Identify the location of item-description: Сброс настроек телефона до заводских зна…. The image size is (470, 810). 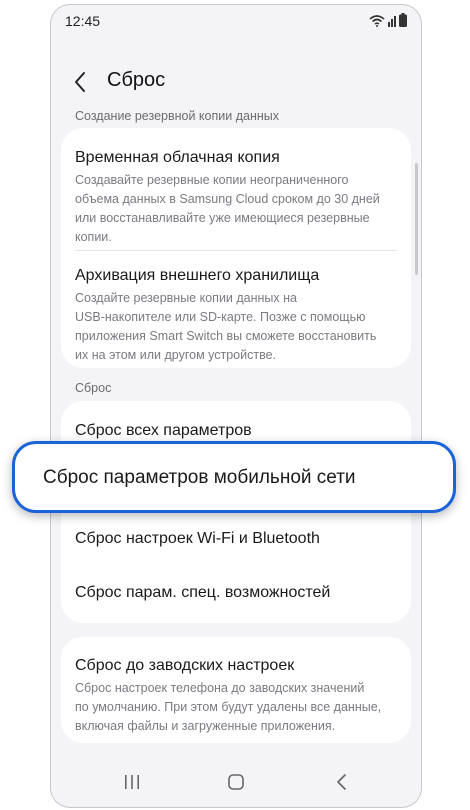
(228, 707).